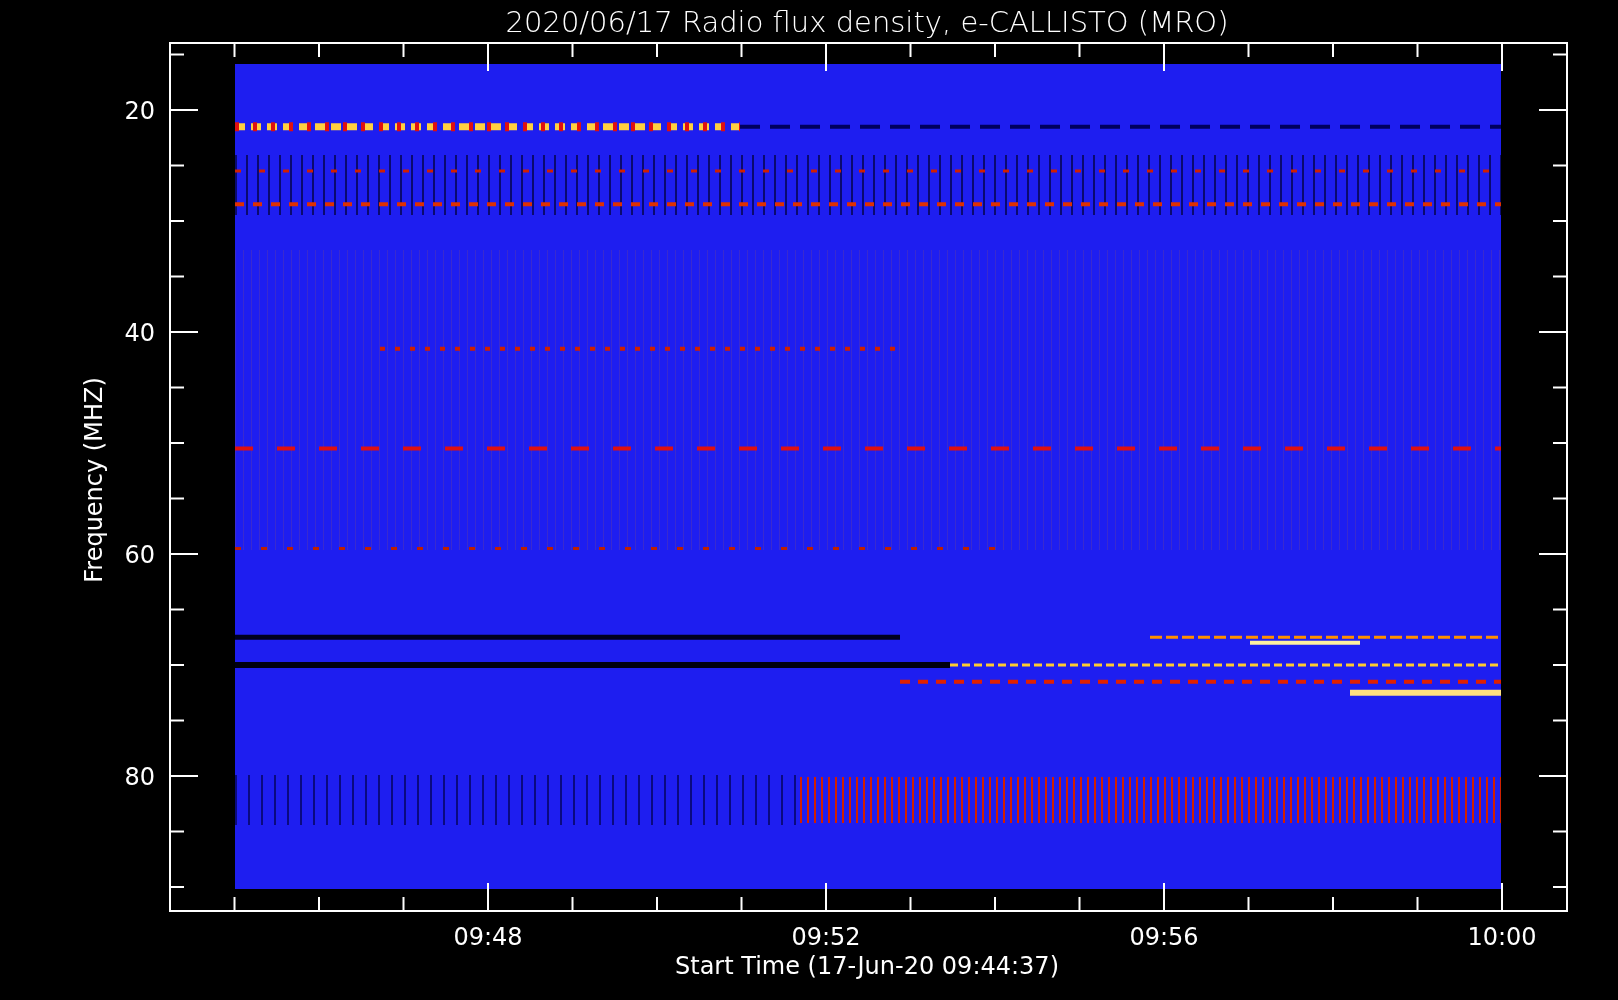 Image resolution: width=1618 pixels, height=1000 pixels. What do you see at coordinates (1502, 937) in the screenshot?
I see `tick-label: 10:00` at bounding box center [1502, 937].